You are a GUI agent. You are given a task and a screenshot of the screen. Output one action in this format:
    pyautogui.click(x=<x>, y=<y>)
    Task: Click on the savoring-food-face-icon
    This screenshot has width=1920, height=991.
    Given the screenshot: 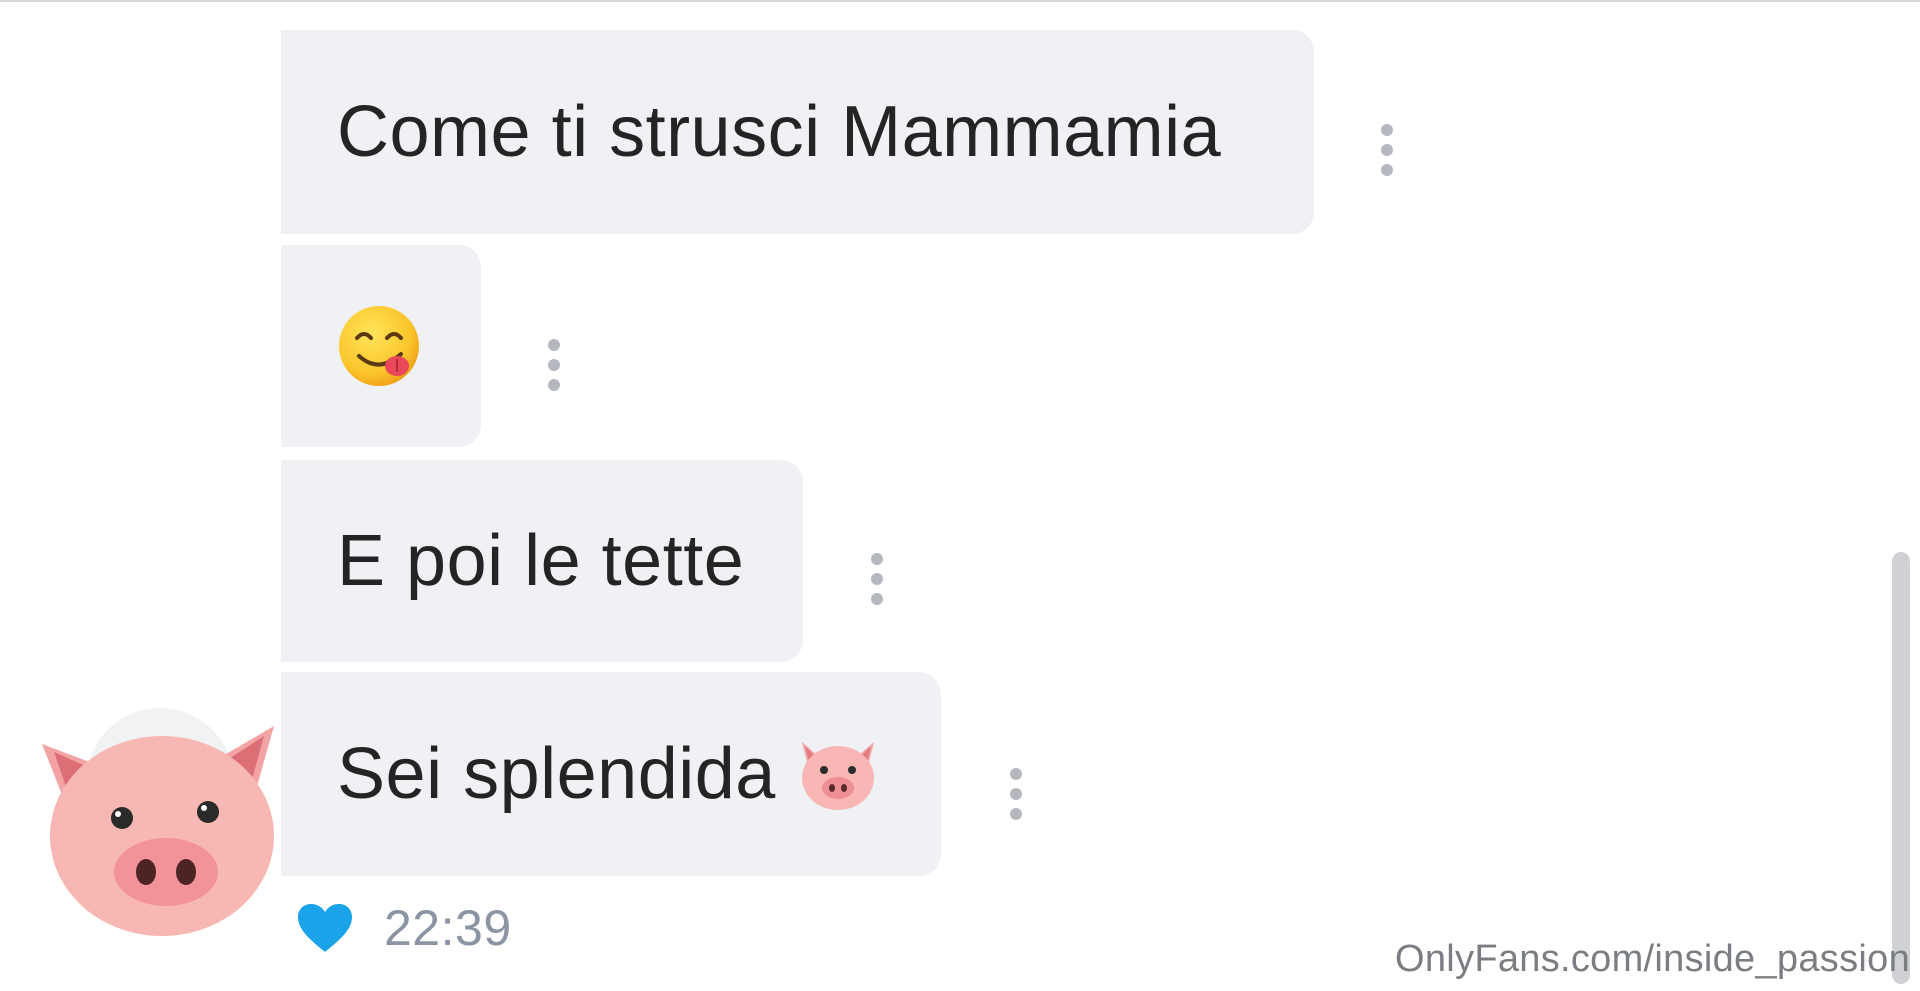 What is the action you would take?
    pyautogui.click(x=379, y=346)
    